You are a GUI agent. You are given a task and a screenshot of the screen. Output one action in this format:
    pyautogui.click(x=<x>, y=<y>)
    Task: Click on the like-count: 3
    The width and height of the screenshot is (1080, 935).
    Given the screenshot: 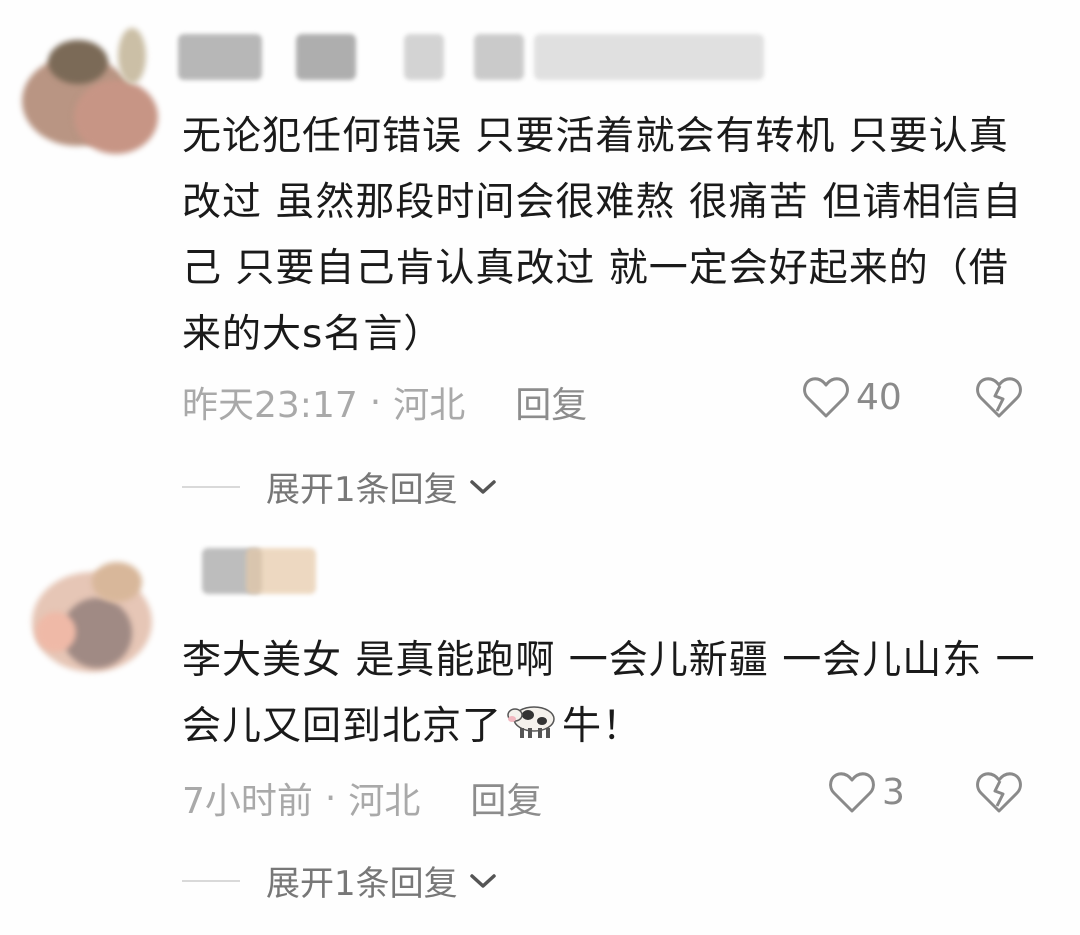 What is the action you would take?
    pyautogui.click(x=893, y=792)
    